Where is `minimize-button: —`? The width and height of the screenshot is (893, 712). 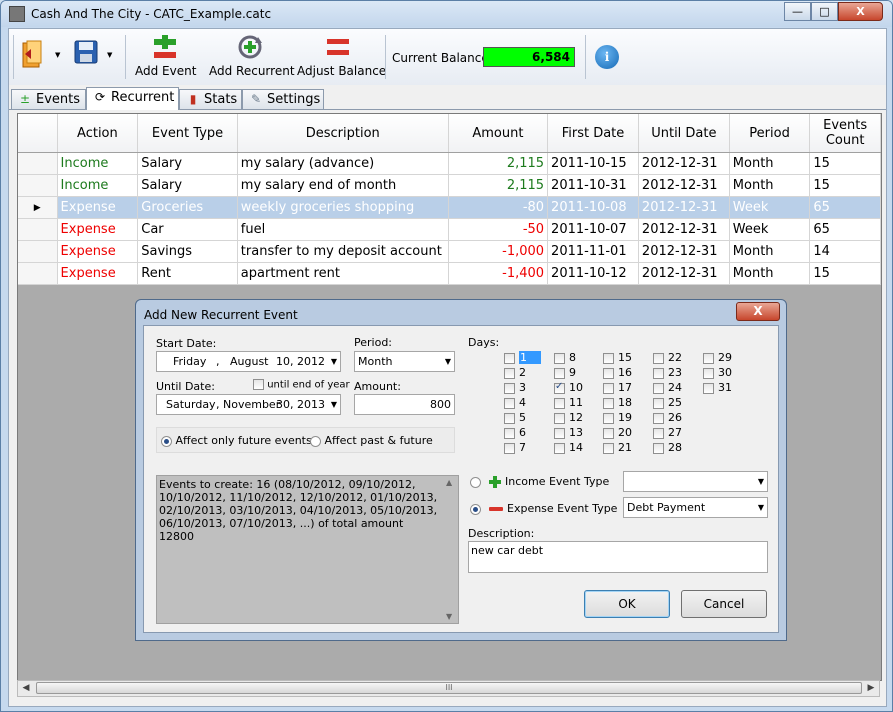 minimize-button: — is located at coordinates (797, 11).